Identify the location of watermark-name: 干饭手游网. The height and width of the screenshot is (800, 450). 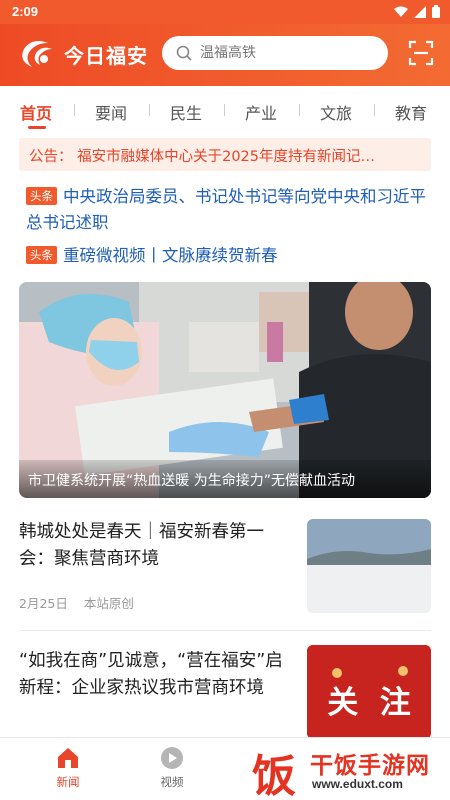
(370, 766).